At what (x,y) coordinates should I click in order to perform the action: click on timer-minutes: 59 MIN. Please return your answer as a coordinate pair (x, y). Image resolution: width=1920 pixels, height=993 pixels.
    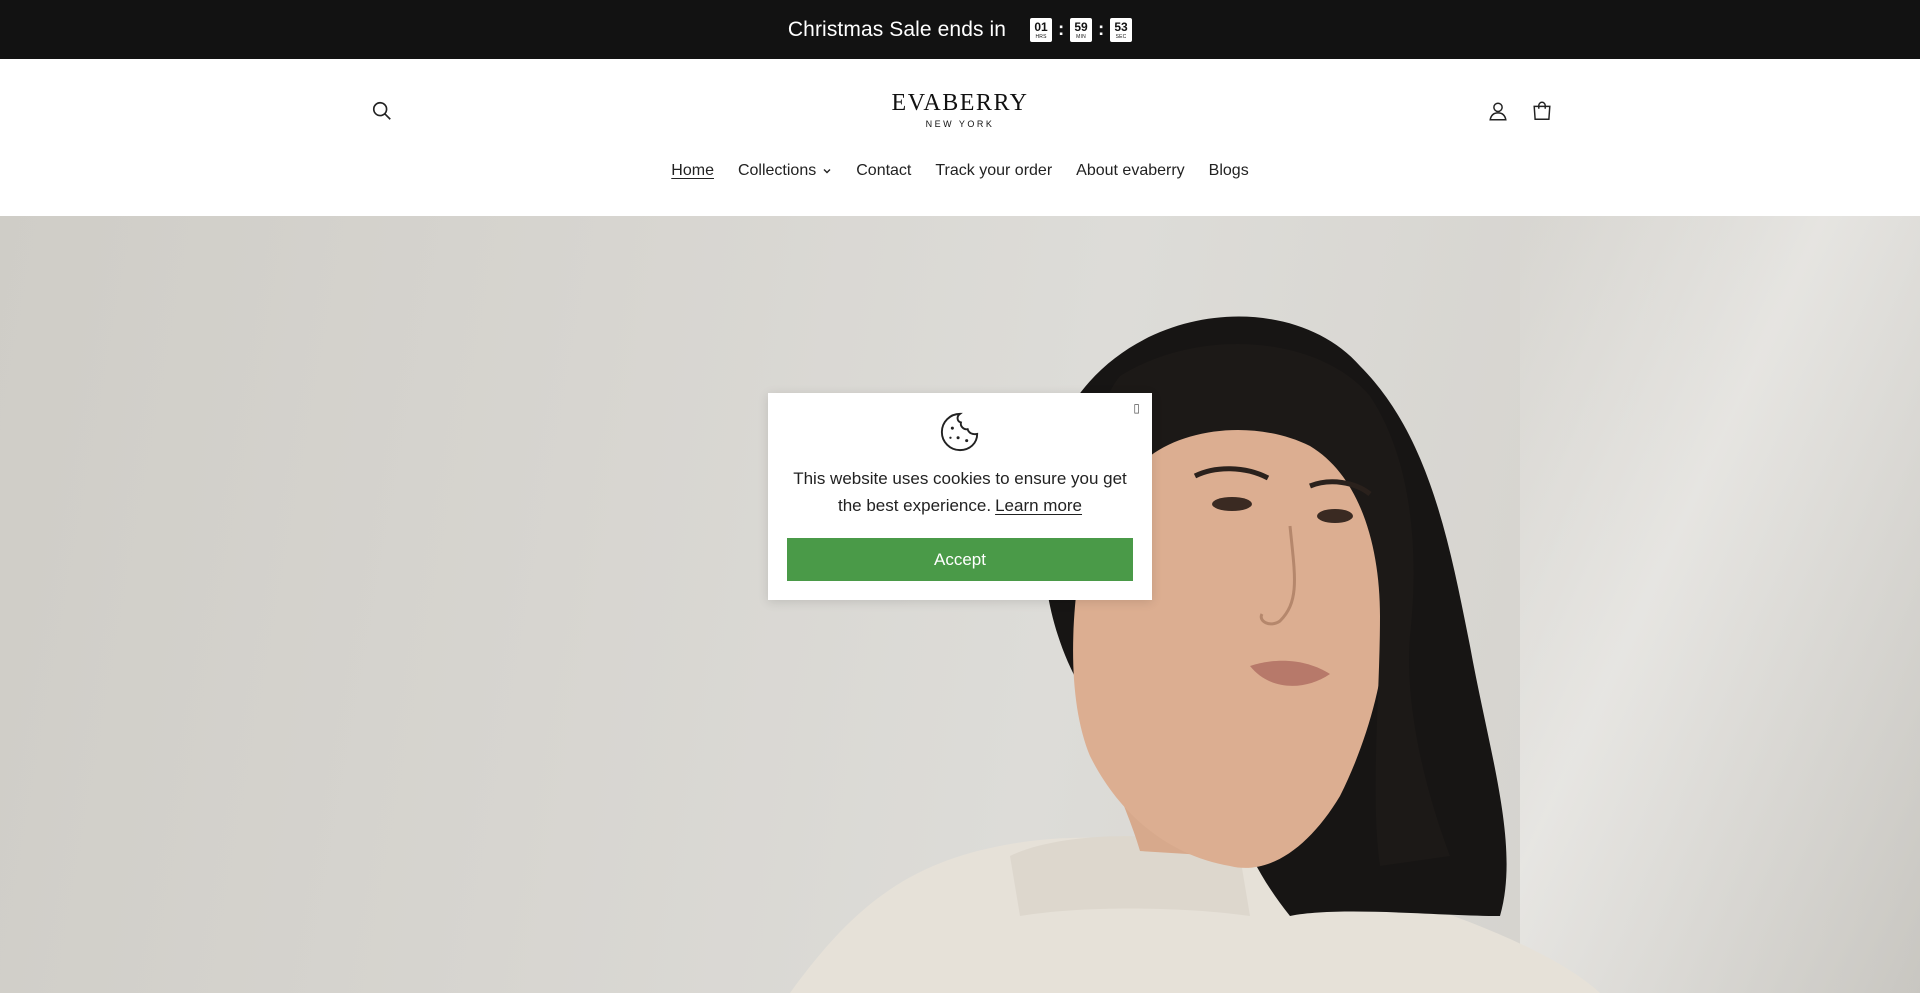
    Looking at the image, I should click on (1081, 29).